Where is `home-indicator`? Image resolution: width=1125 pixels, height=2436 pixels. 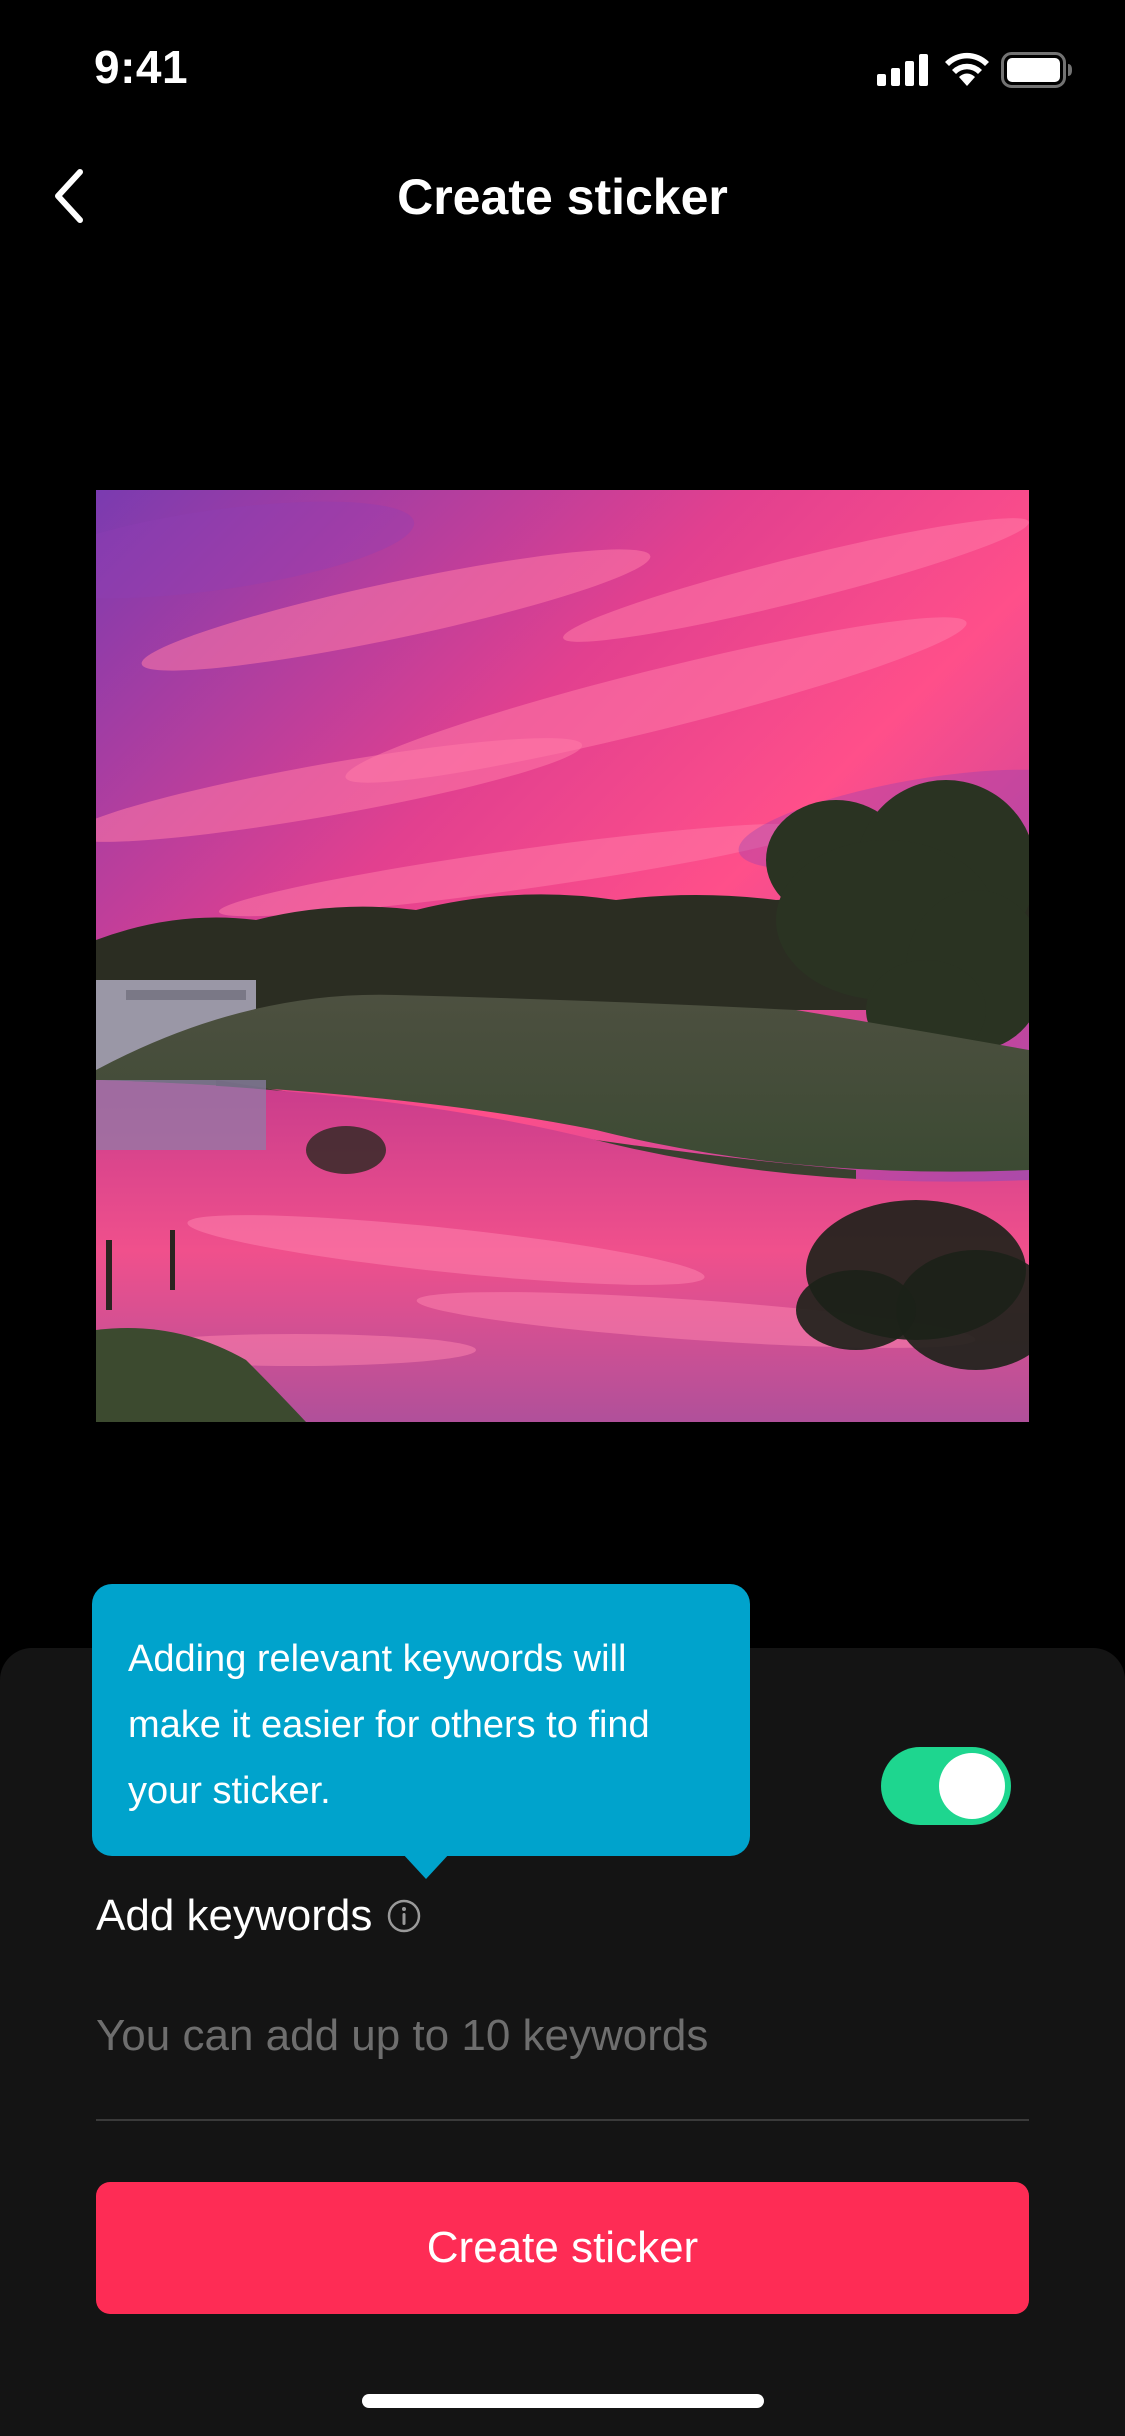 home-indicator is located at coordinates (563, 2401).